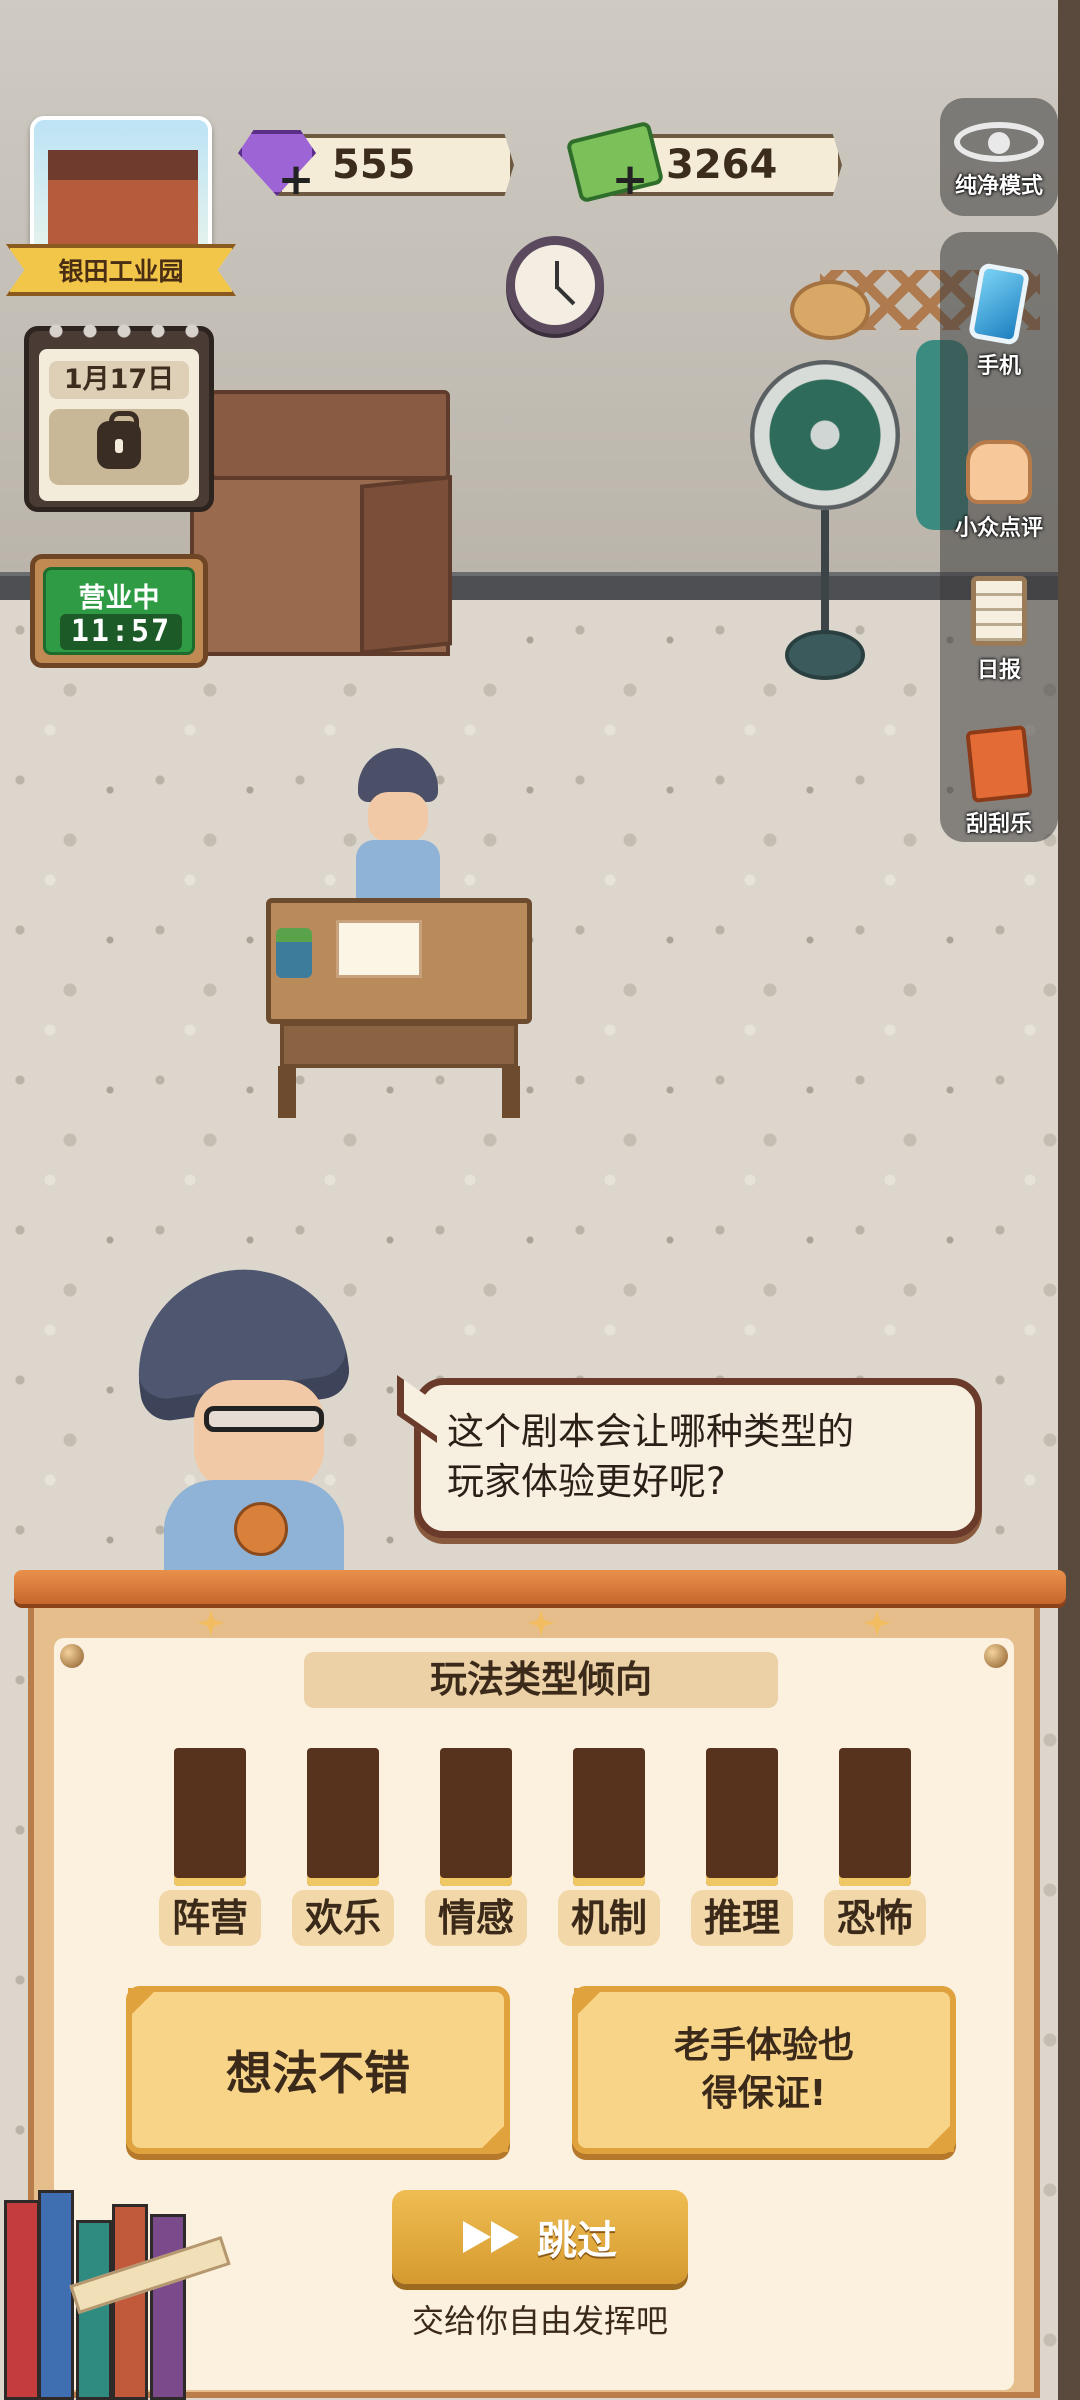 Image resolution: width=1080 pixels, height=2400 pixels. I want to click on choice-right-line-1: 老手体验也, so click(763, 2045).